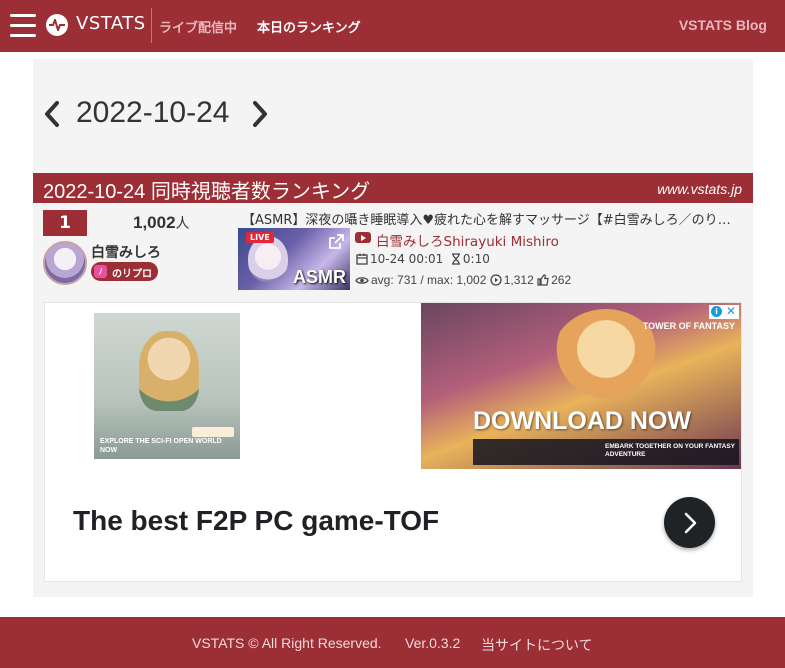 The image size is (785, 668). What do you see at coordinates (429, 280) in the screenshot?
I see `avg-max-viewers: avg: 731 / max: 1,002` at bounding box center [429, 280].